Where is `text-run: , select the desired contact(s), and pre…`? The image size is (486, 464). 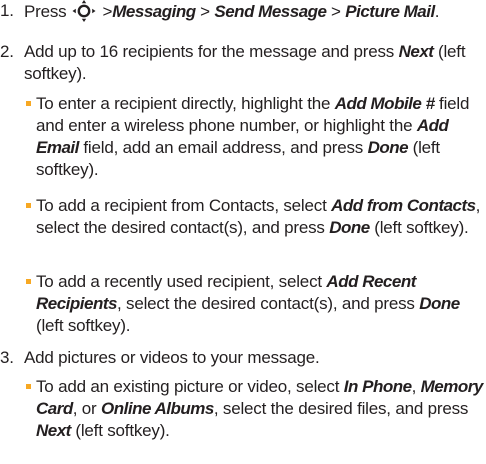
text-run: , select the desired contact(s), and pre… is located at coordinates (268, 303).